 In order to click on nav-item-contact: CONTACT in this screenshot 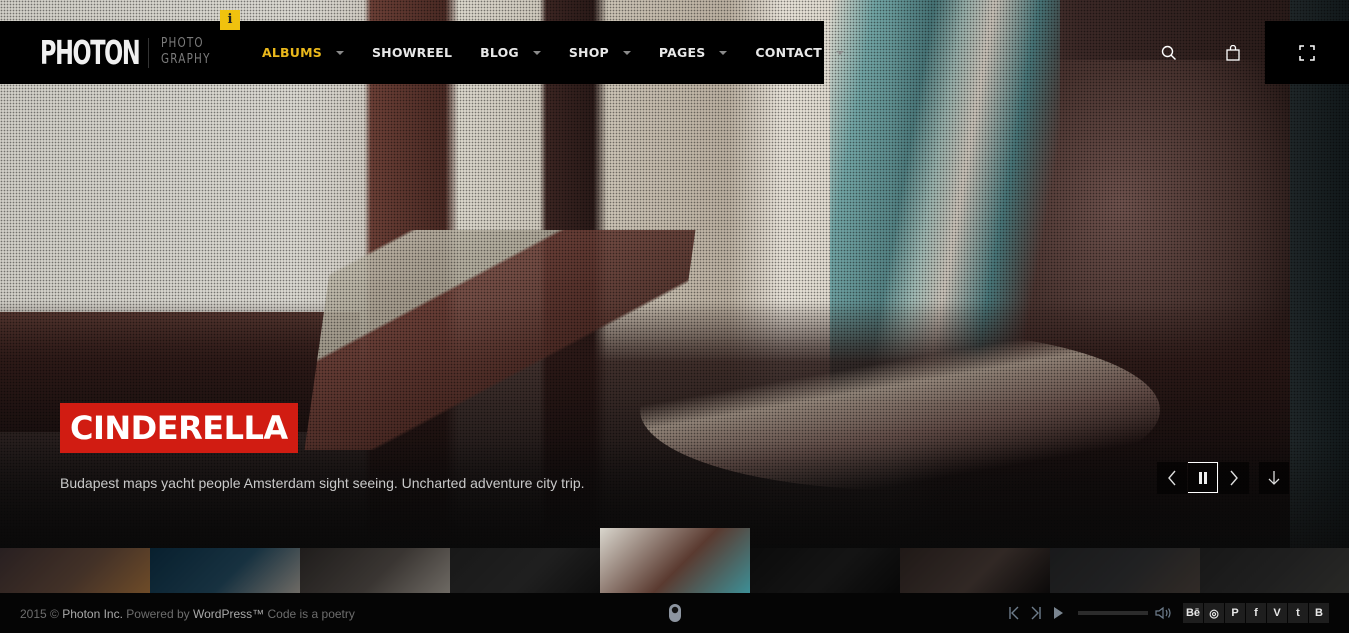, I will do `click(800, 52)`.